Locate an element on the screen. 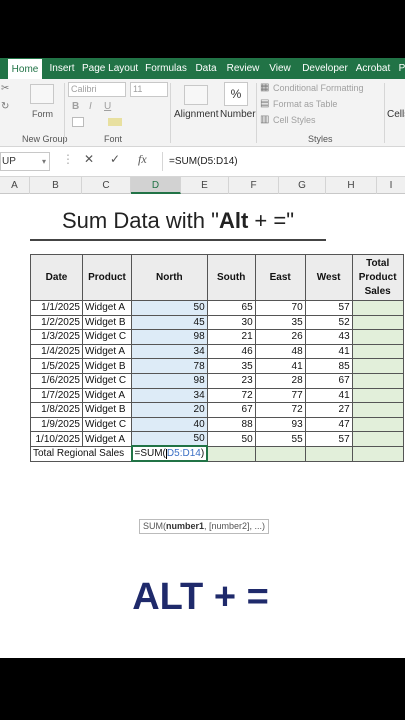 The image size is (405, 720). cell-south: 35 is located at coordinates (231, 366).